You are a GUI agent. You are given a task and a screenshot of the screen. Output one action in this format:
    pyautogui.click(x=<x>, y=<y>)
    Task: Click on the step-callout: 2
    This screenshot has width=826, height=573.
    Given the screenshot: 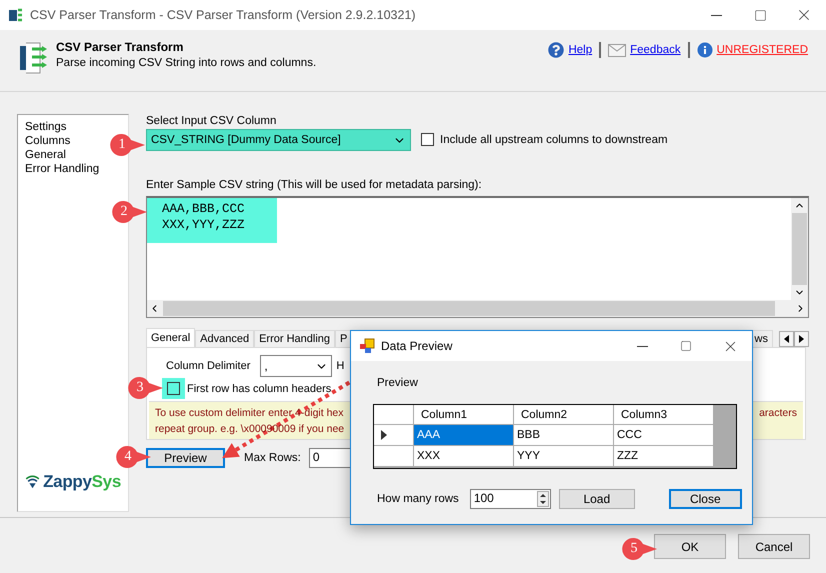 What is the action you would take?
    pyautogui.click(x=130, y=212)
    